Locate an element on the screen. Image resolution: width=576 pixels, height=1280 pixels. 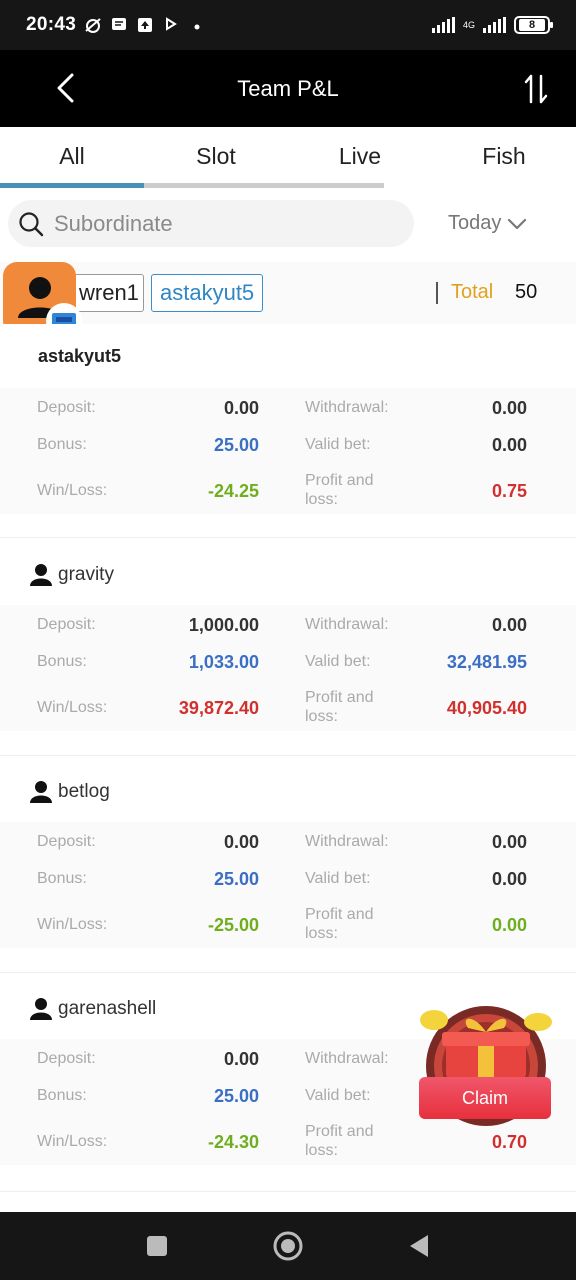
tab-live: Live is located at coordinates (360, 157).